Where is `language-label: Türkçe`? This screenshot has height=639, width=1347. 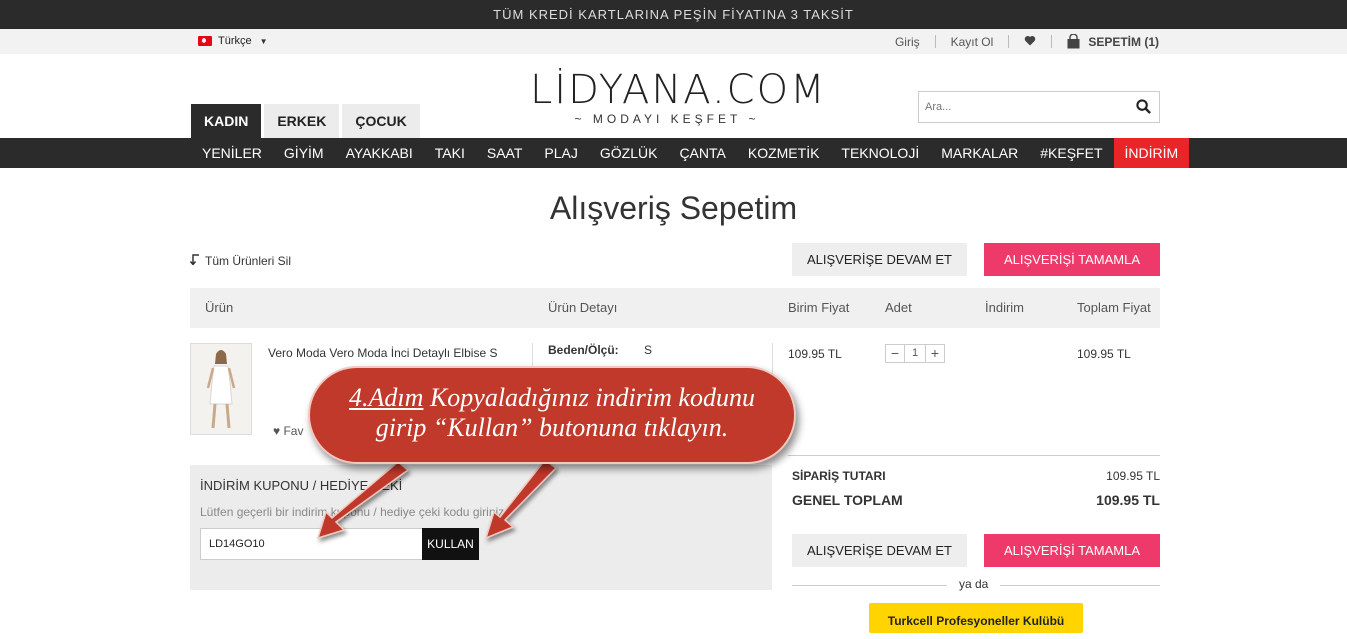 language-label: Türkçe is located at coordinates (235, 41).